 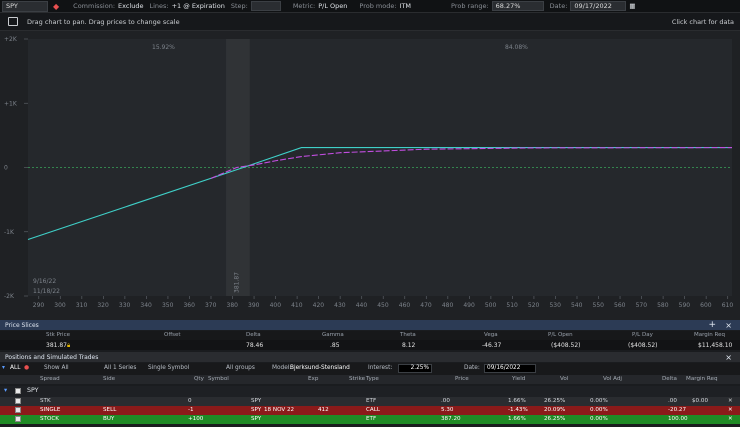 I want to click on x-tick-label: 450, so click(x=383, y=305).